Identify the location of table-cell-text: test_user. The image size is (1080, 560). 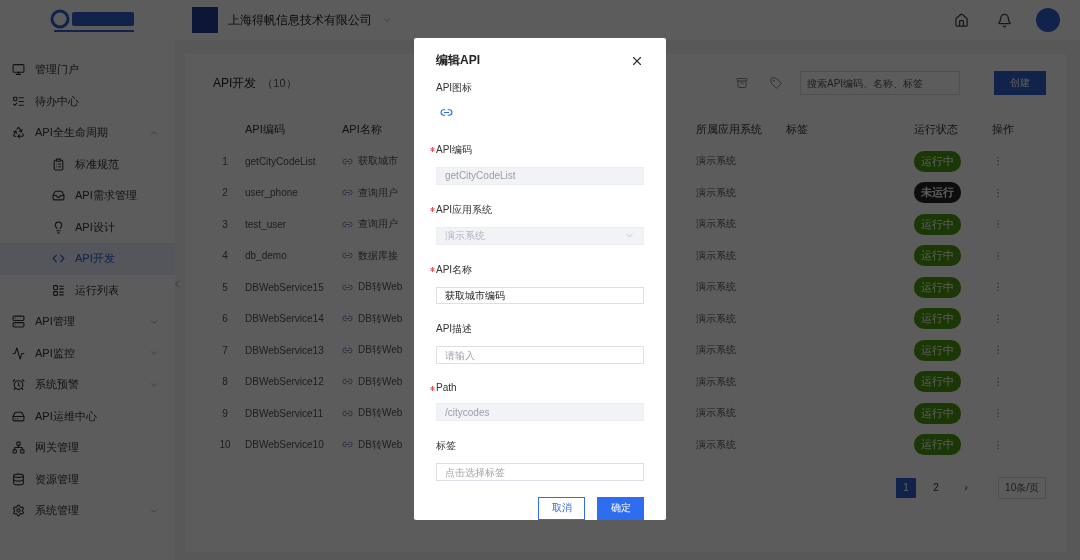
(266, 224).